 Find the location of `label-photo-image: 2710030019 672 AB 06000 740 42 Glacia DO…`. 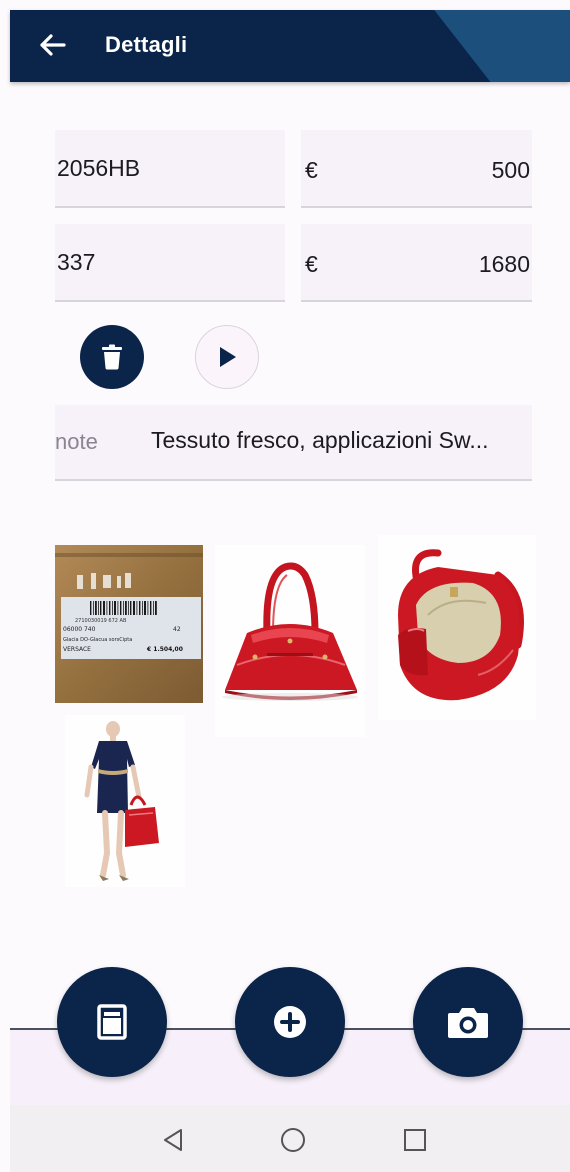

label-photo-image: 2710030019 672 AB 06000 740 42 Glacia DO… is located at coordinates (129, 624).